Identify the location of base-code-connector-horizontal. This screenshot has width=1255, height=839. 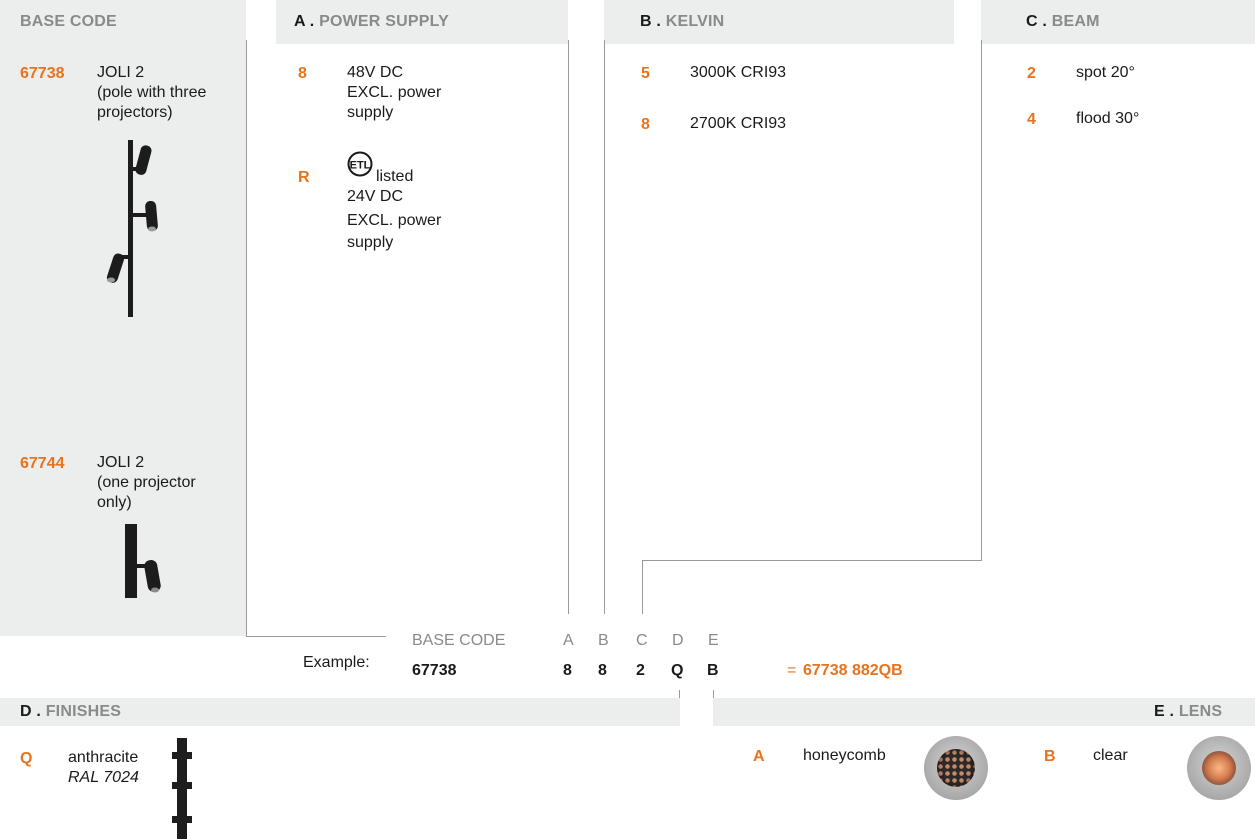
(316, 636).